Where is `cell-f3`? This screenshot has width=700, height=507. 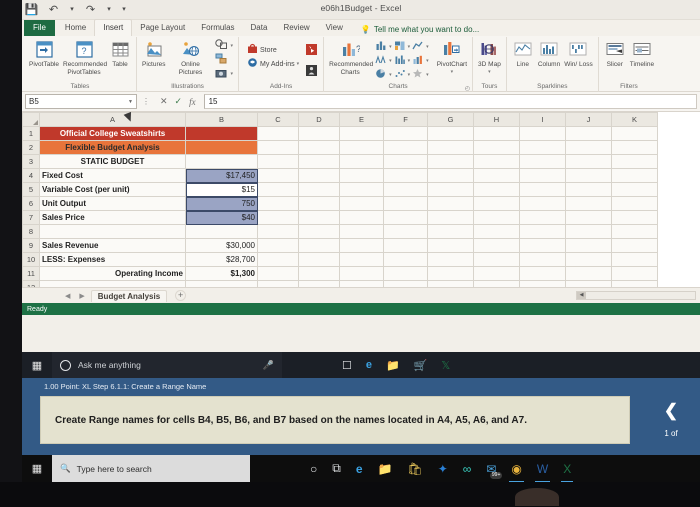 cell-f3 is located at coordinates (405, 161).